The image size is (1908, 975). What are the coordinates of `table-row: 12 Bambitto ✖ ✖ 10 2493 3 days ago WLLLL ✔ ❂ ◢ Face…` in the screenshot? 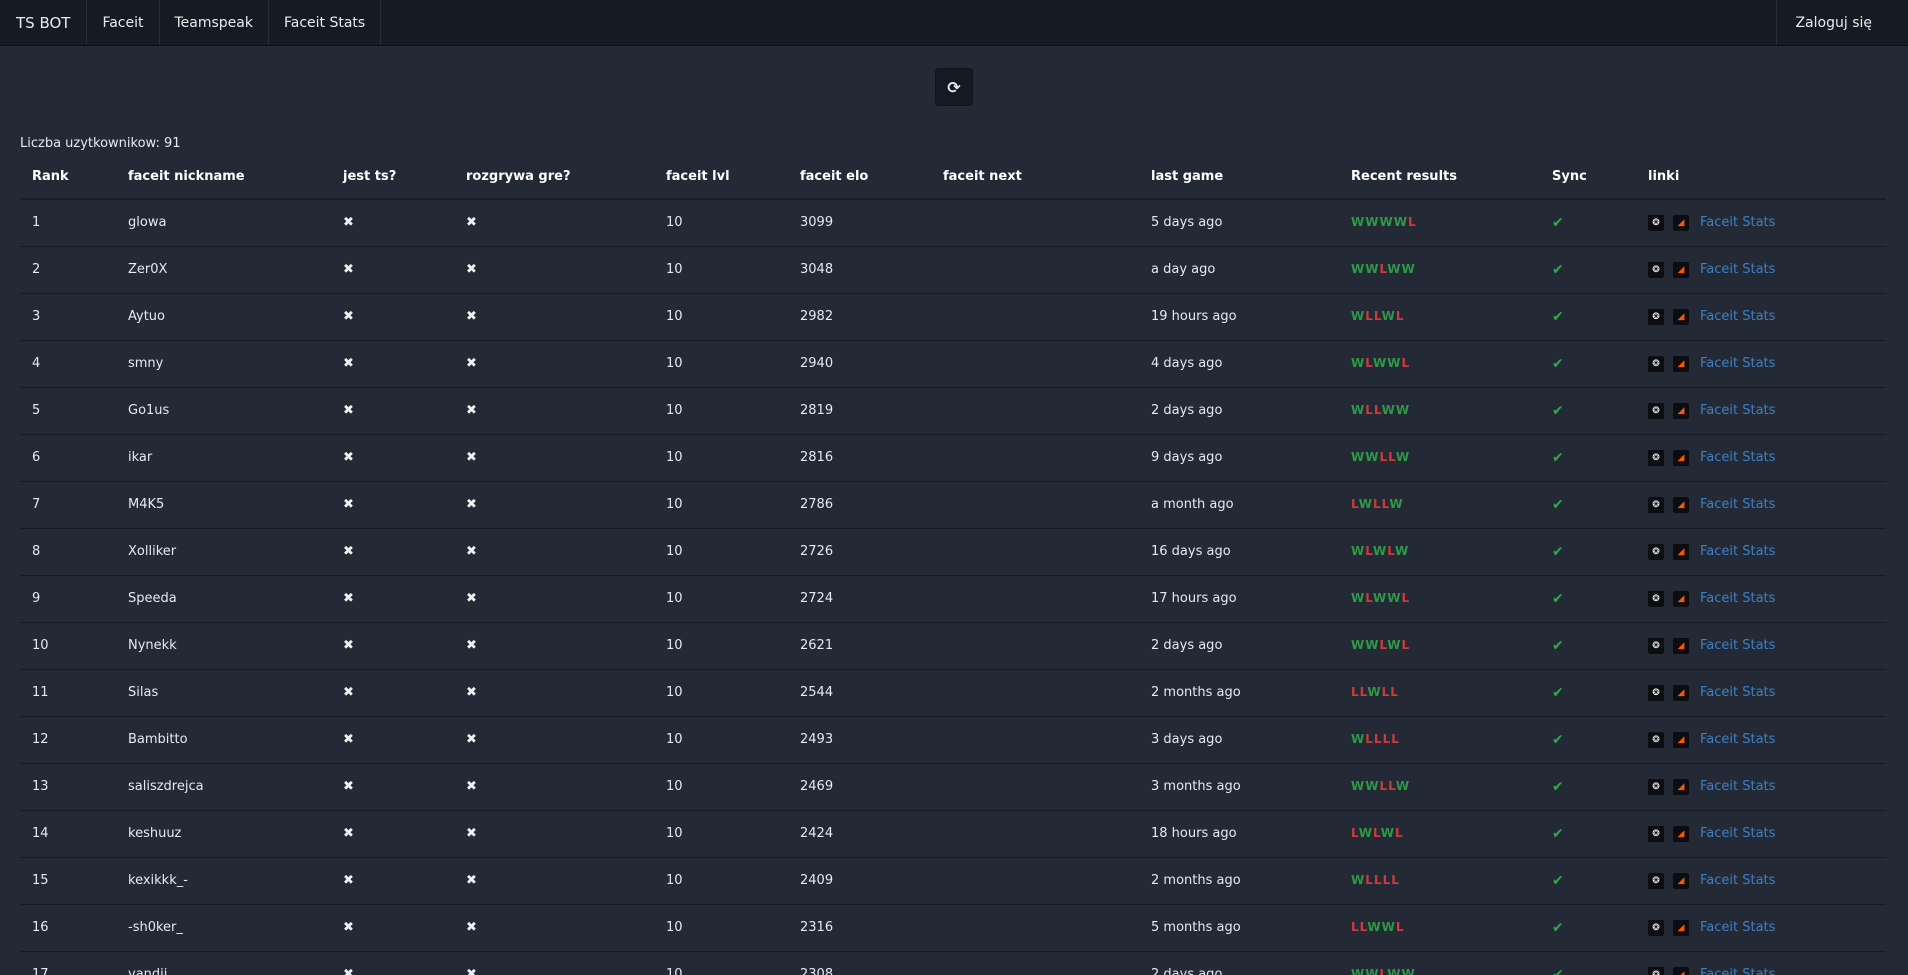 It's located at (953, 740).